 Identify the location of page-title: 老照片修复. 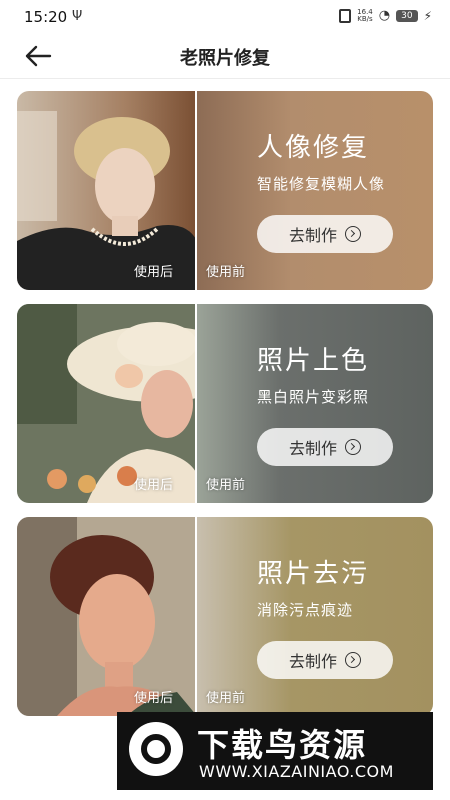
(225, 58).